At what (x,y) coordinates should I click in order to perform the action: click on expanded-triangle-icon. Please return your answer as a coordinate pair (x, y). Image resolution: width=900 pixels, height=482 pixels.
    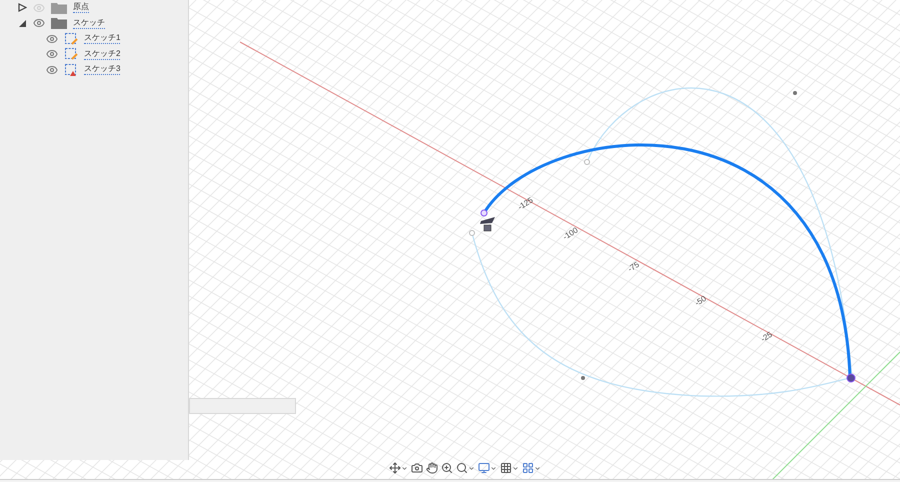
    Looking at the image, I should click on (22, 23).